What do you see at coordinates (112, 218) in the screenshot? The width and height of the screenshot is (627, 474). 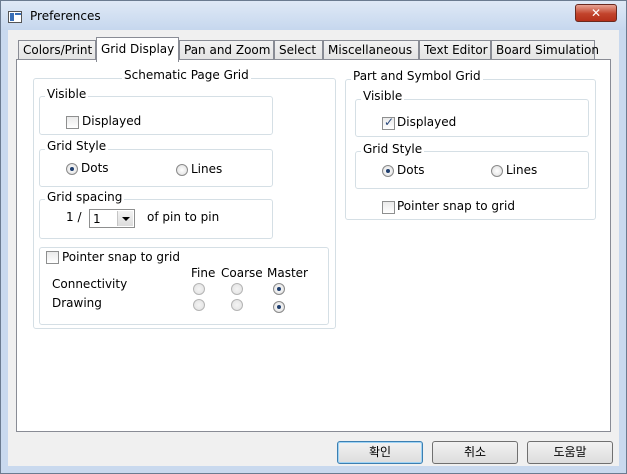 I see `grid-spacing-select: 1` at bounding box center [112, 218].